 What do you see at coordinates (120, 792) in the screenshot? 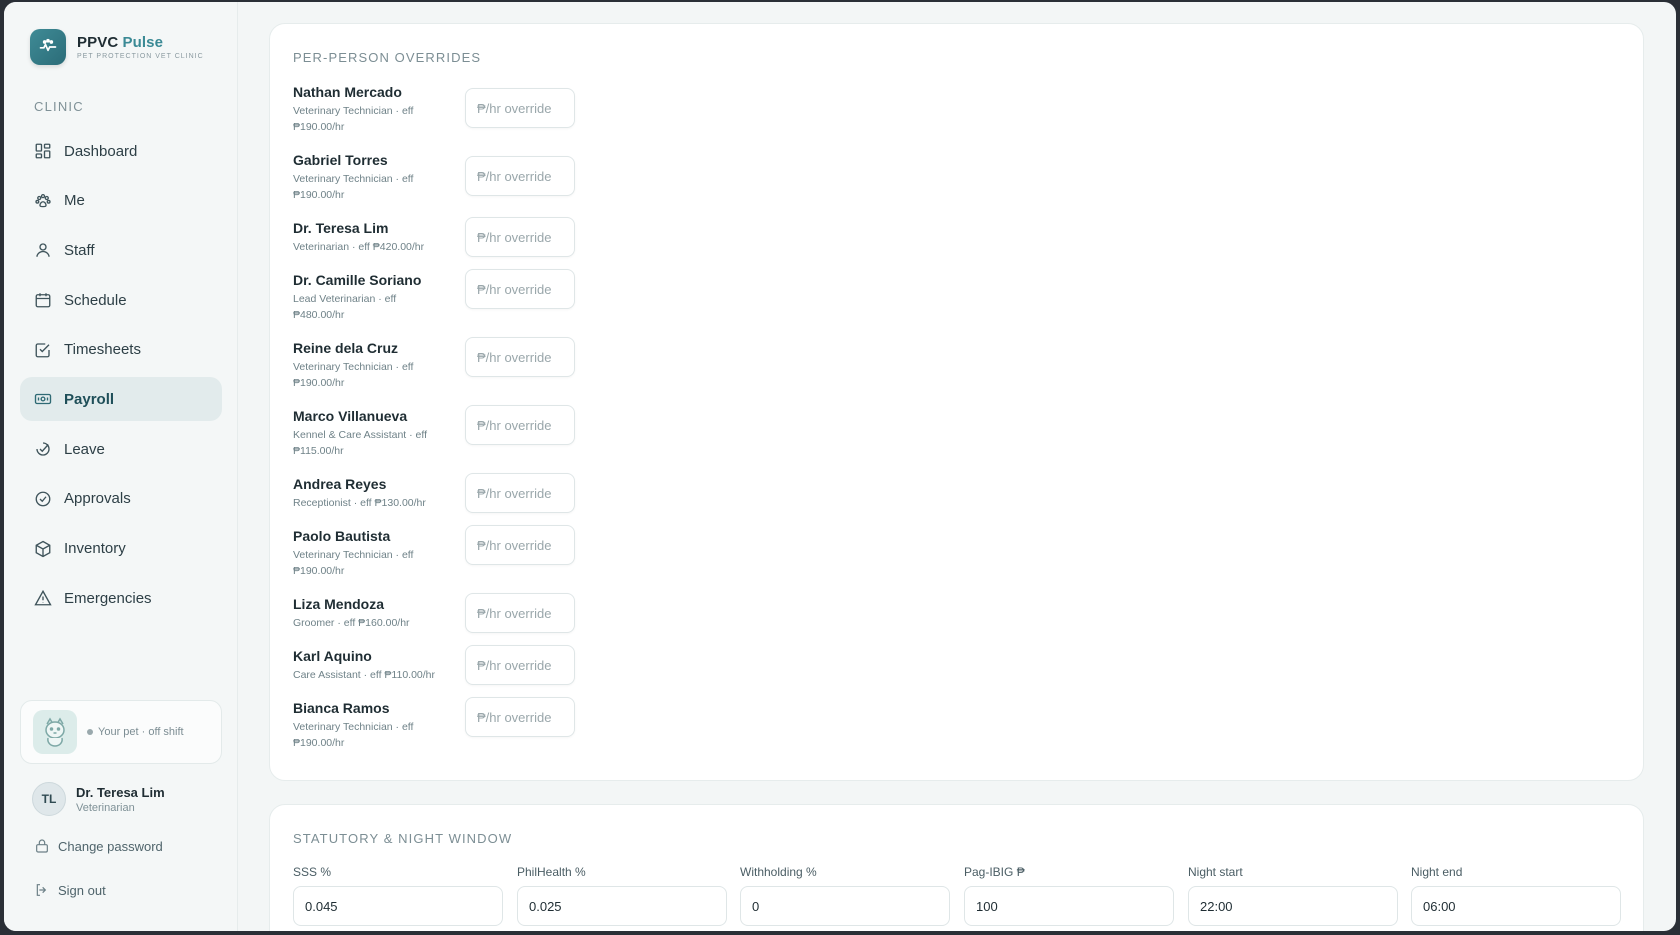
I see `user-name: Dr. Teresa Lim` at bounding box center [120, 792].